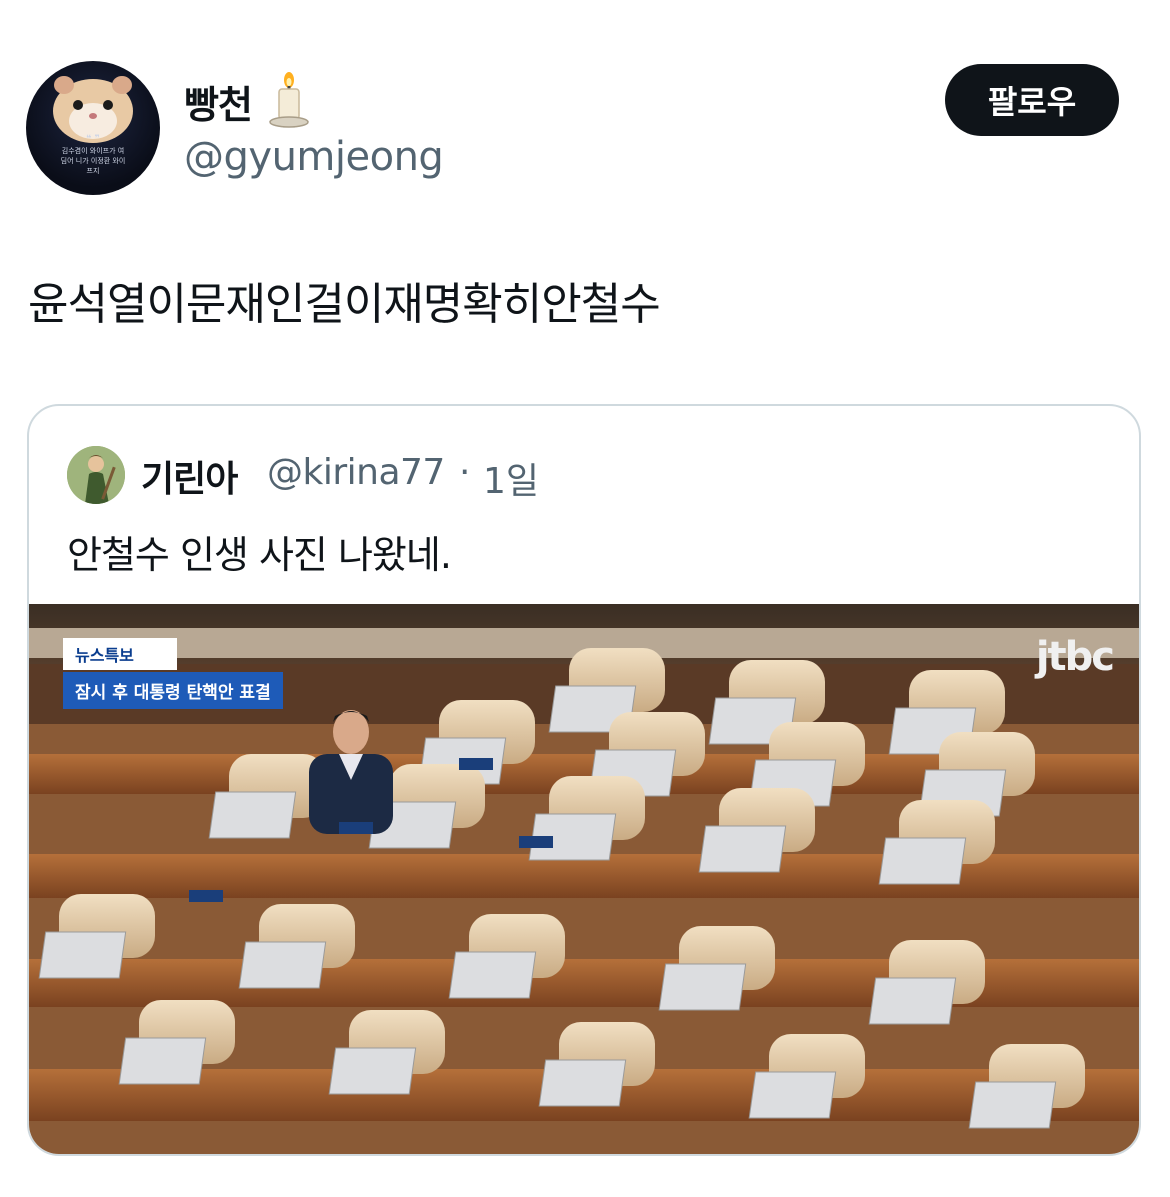 The height and width of the screenshot is (1197, 1170). Describe the element at coordinates (1075, 657) in the screenshot. I see `broadcaster-logo: jtbc` at that location.